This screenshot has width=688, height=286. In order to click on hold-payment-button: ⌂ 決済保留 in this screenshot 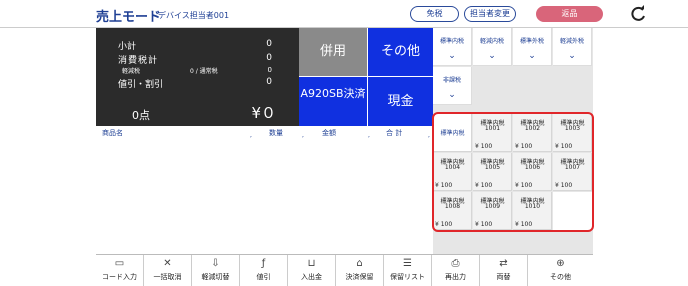, I will do `click(360, 270)`.